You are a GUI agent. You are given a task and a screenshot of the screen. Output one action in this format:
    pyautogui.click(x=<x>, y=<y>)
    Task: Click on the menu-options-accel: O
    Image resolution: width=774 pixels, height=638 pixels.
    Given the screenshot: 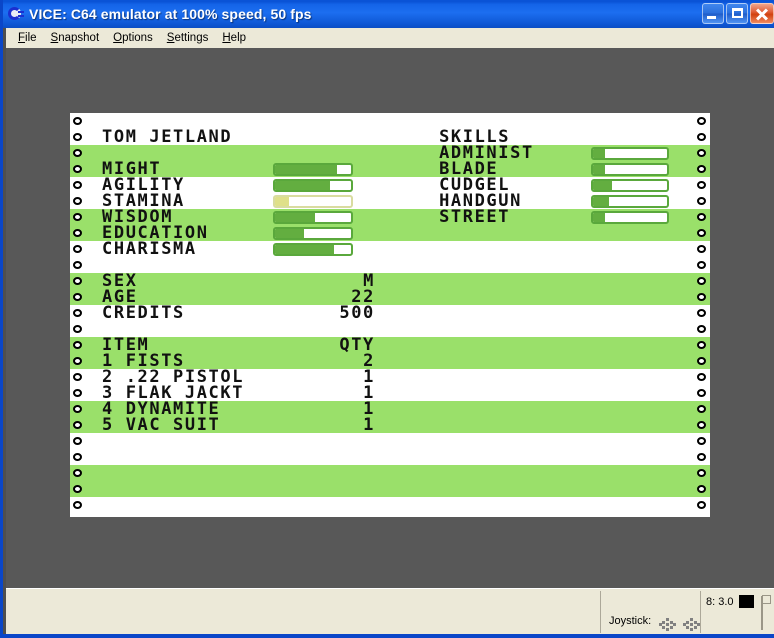 What is the action you would take?
    pyautogui.click(x=118, y=38)
    